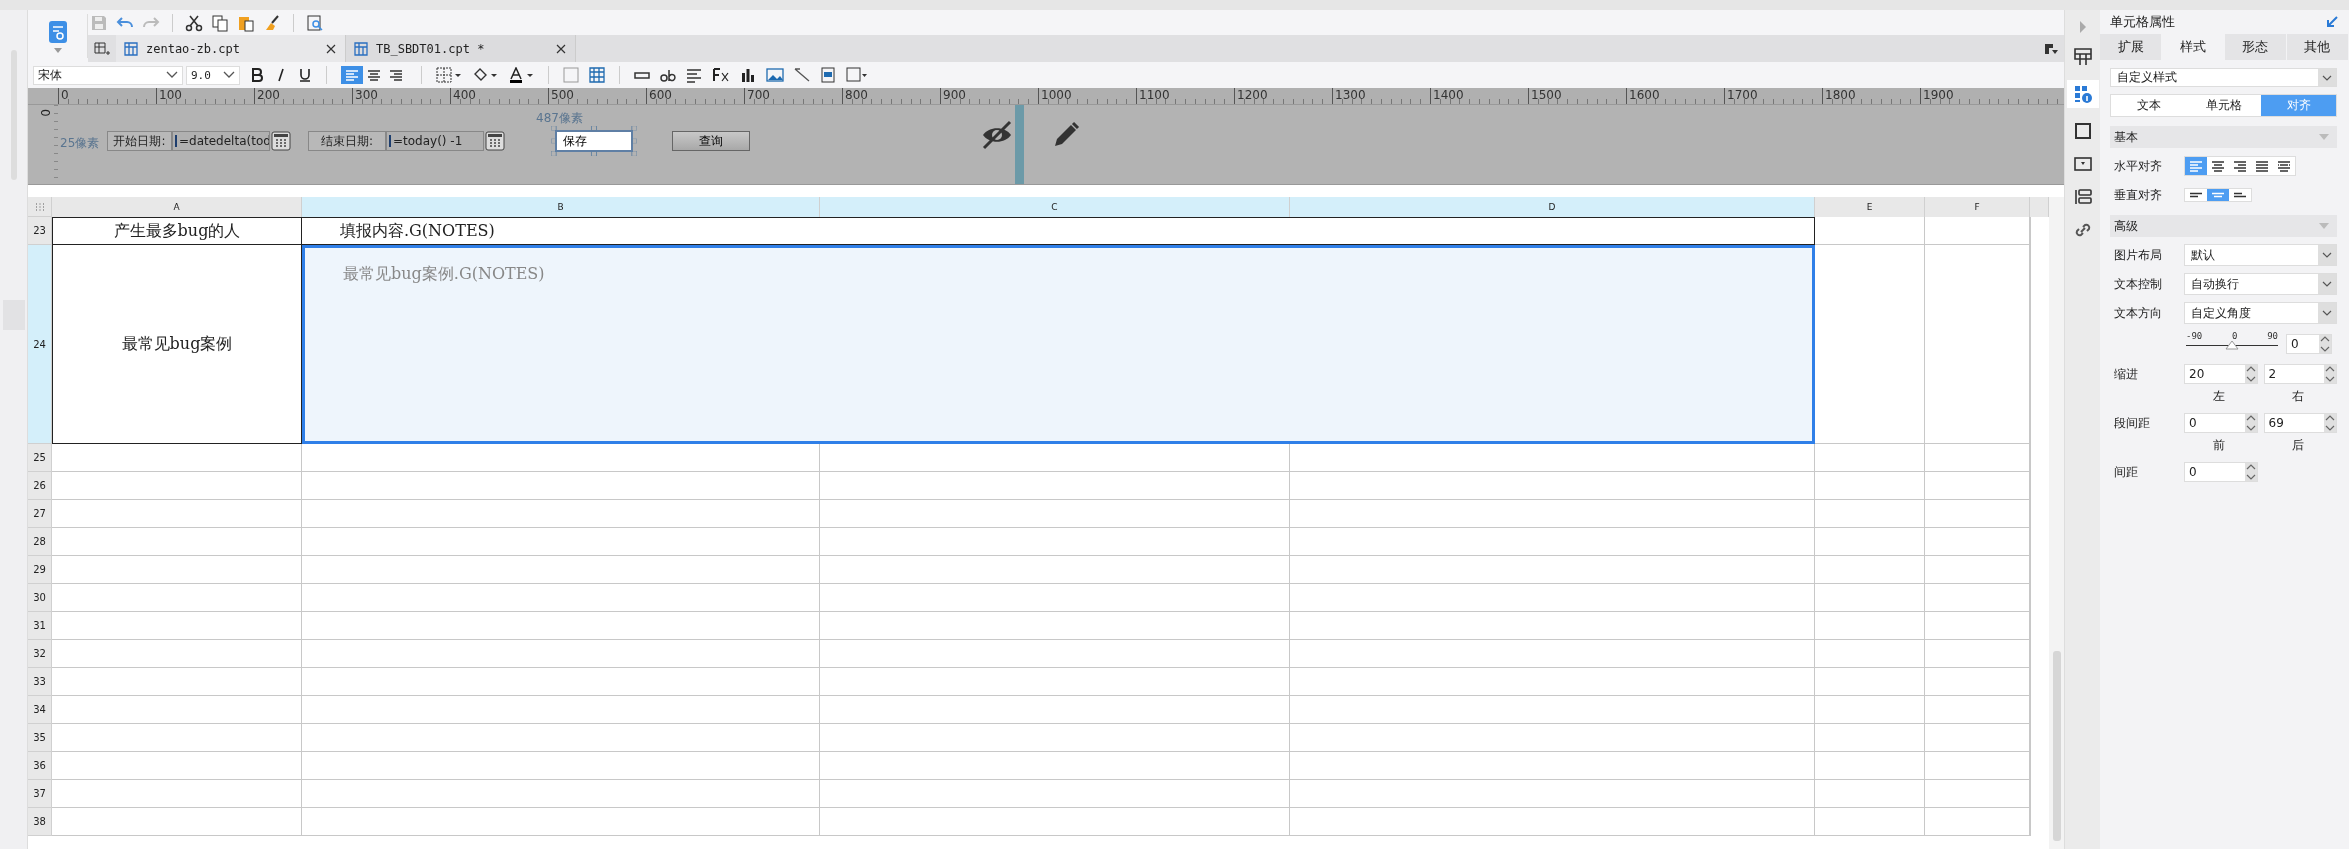  Describe the element at coordinates (2223, 105) in the screenshot. I see `style-subtab: 单元格` at that location.